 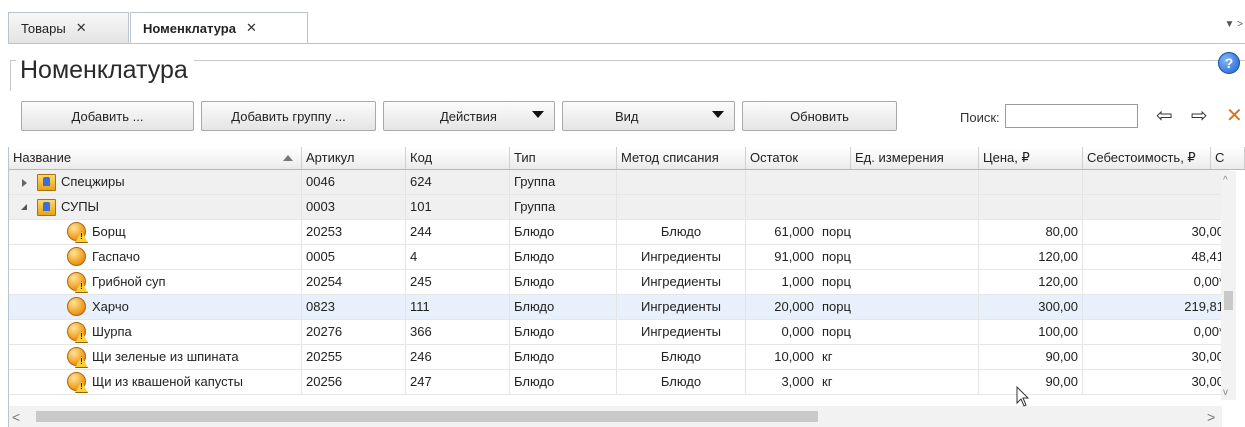 What do you see at coordinates (681, 307) in the screenshot?
I see `method-cell: Ингредиенты` at bounding box center [681, 307].